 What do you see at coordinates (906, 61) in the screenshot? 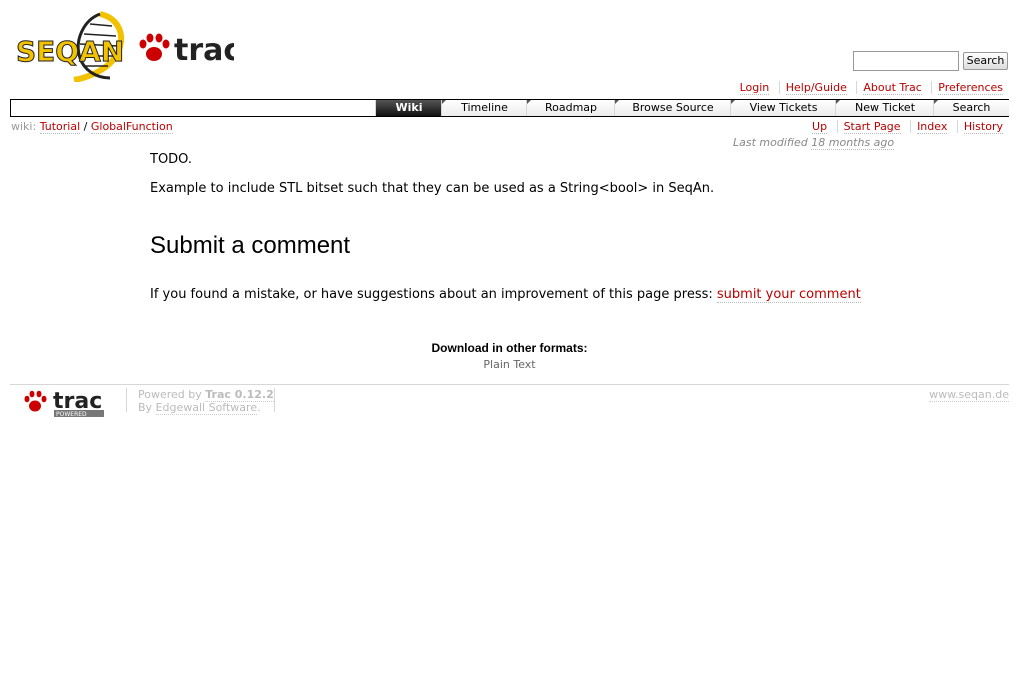
I see `search-input` at bounding box center [906, 61].